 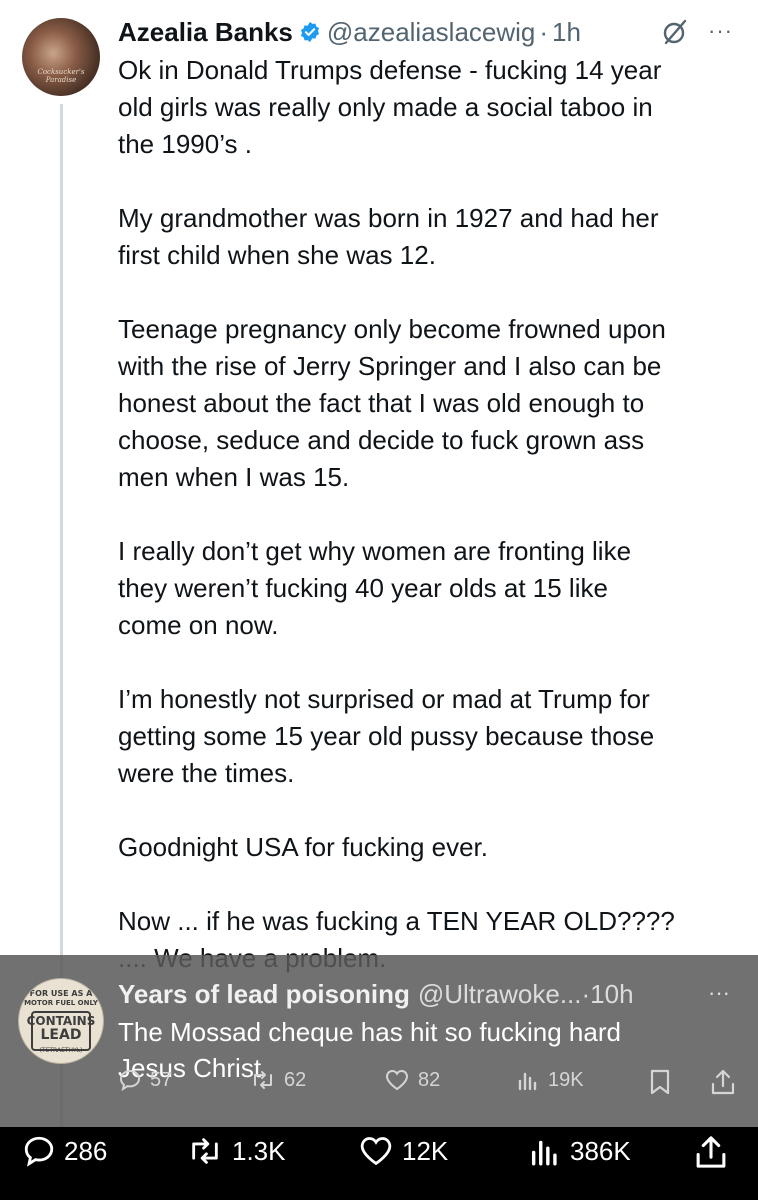 I want to click on verified-badge-icon, so click(x=309, y=32).